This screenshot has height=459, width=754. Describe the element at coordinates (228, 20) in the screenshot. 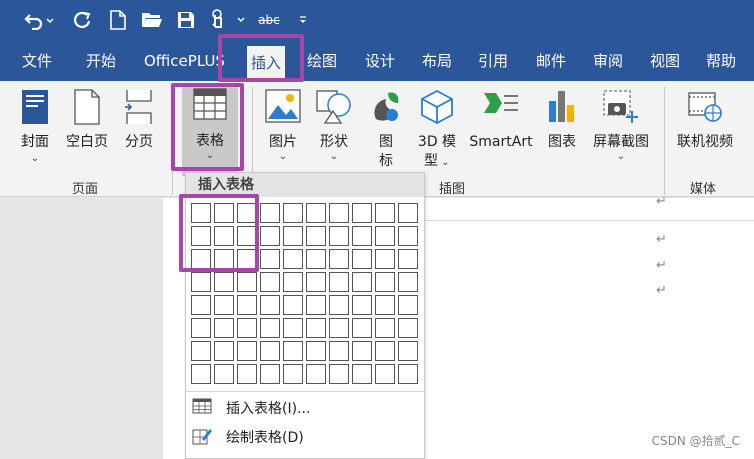

I see `touch-mode-button` at that location.